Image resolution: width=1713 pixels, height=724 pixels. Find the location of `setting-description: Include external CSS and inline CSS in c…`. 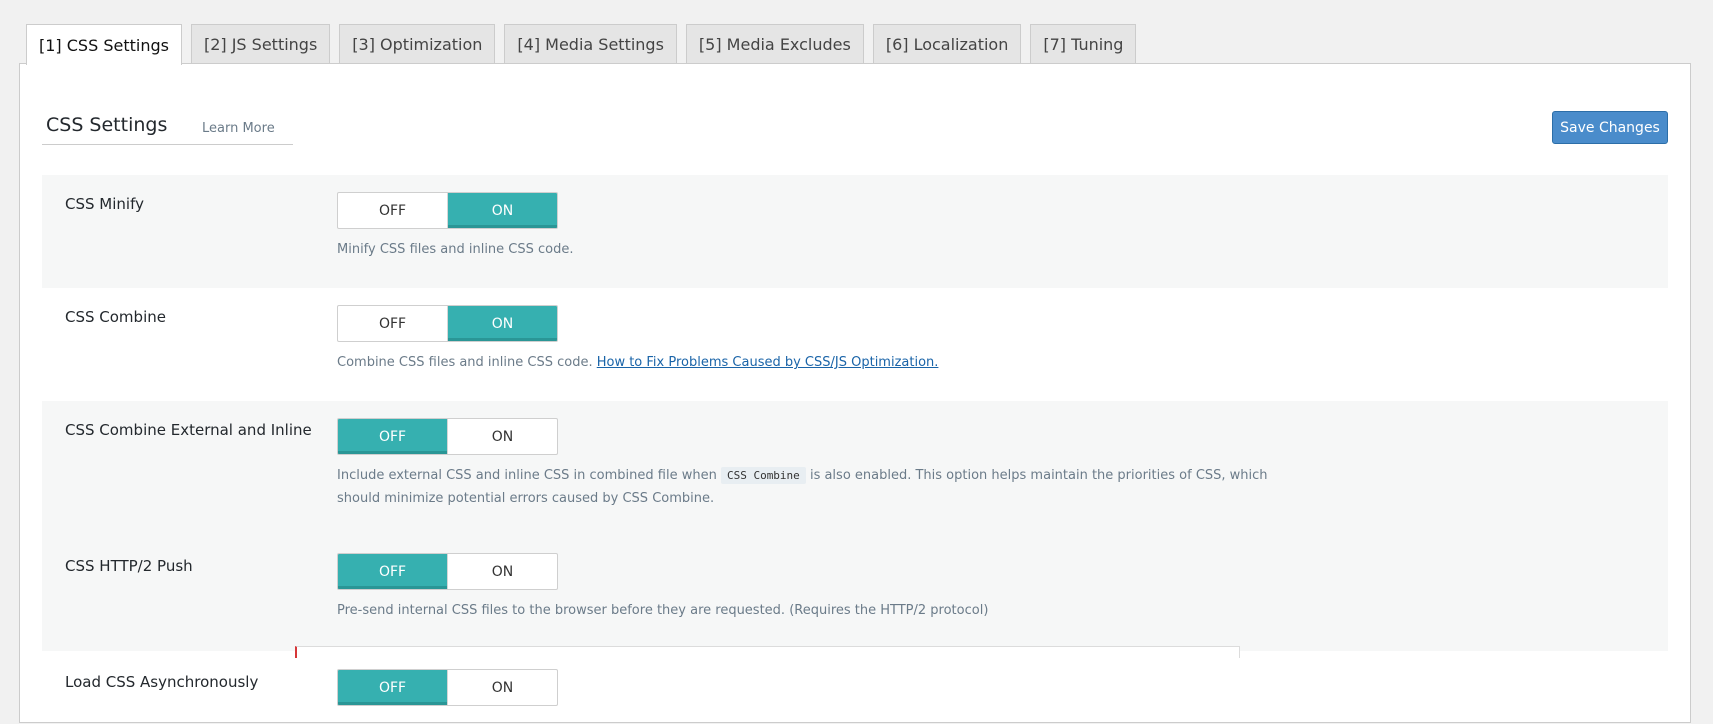

setting-description: Include external CSS and inline CSS in c… is located at coordinates (817, 487).